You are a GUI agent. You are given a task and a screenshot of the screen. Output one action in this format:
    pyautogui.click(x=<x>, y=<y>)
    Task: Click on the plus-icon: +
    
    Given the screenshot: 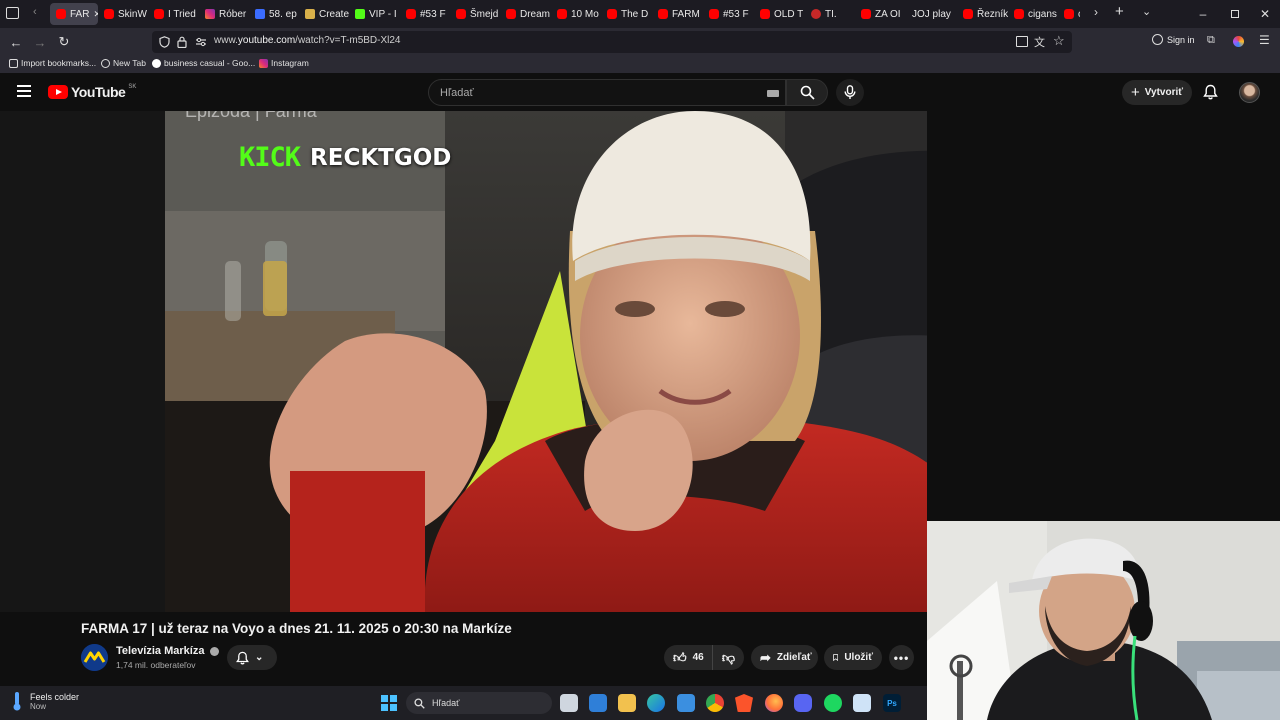 What is the action you would take?
    pyautogui.click(x=1135, y=92)
    